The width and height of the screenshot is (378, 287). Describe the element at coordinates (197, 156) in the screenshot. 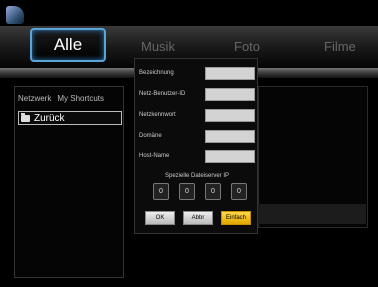

I see `field-row-hostname: Host-Name` at that location.